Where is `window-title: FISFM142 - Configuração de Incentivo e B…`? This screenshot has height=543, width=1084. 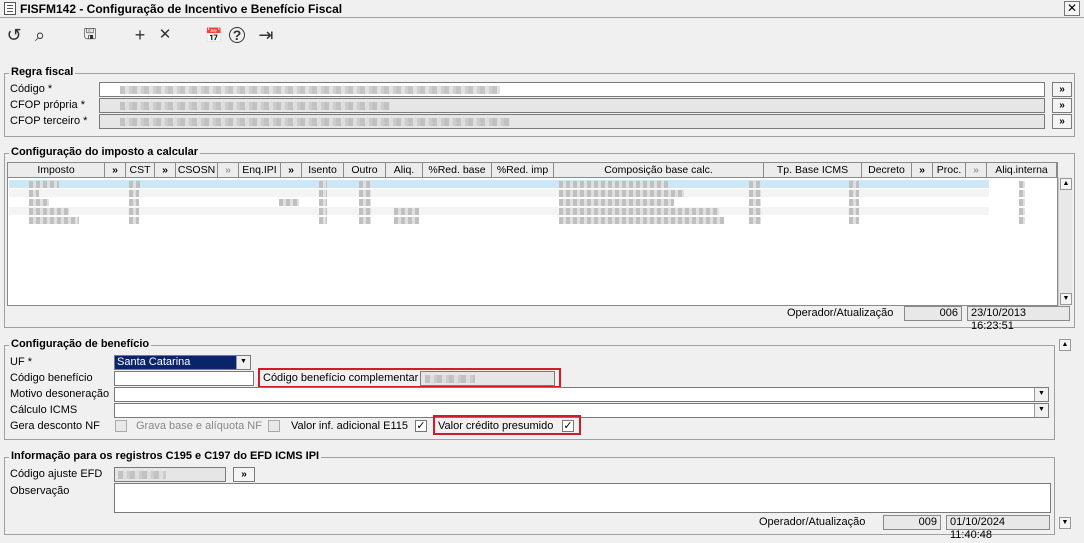 window-title: FISFM142 - Configuração de Incentivo e B… is located at coordinates (181, 9).